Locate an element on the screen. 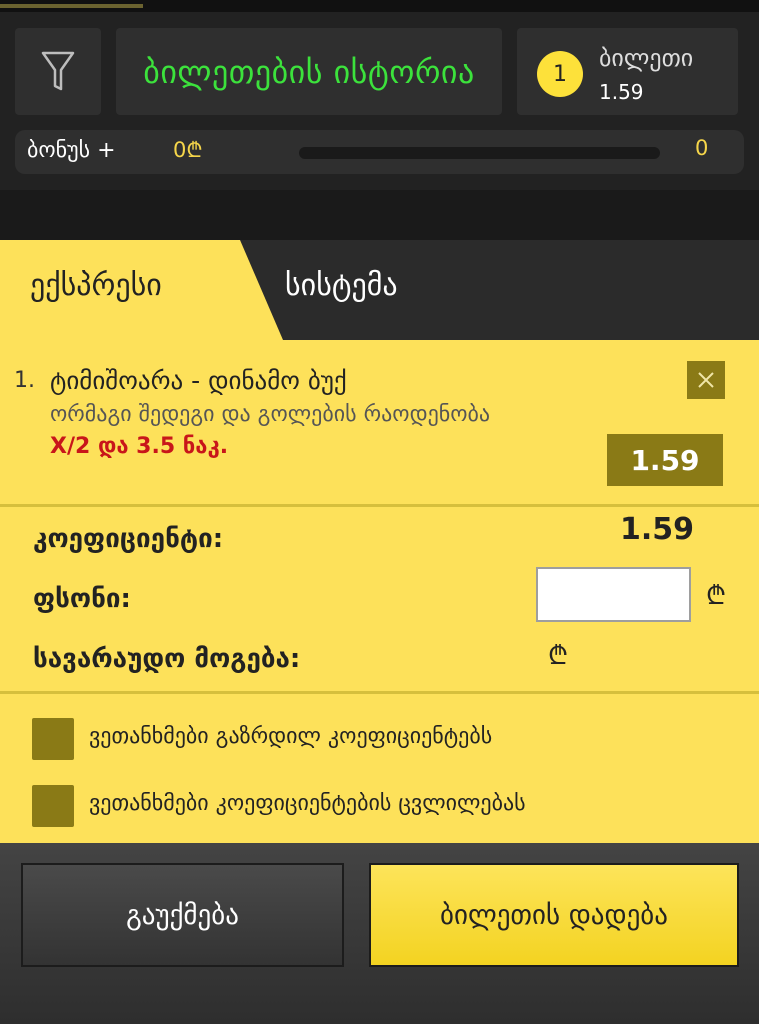  remove-bet-button is located at coordinates (706, 380).